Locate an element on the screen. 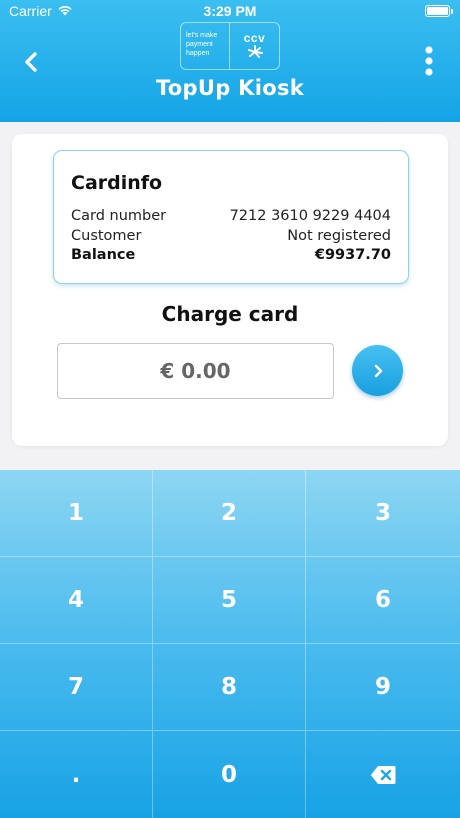 The width and height of the screenshot is (460, 818). key-1: 1 is located at coordinates (76, 513).